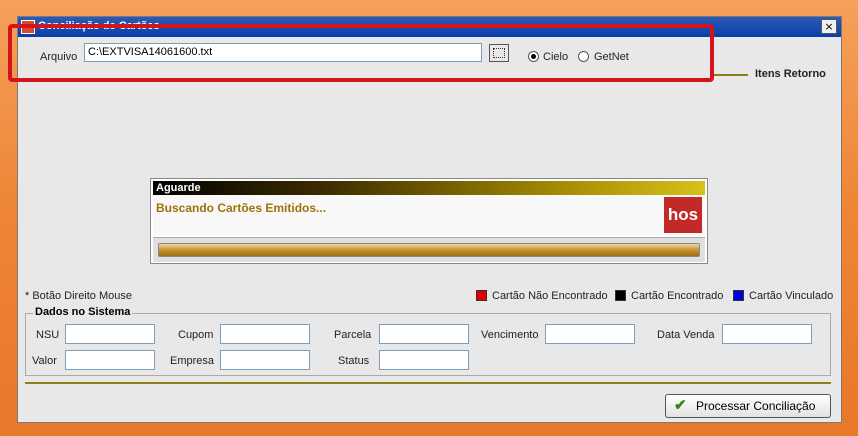  What do you see at coordinates (424, 334) in the screenshot?
I see `parcela-input` at bounding box center [424, 334].